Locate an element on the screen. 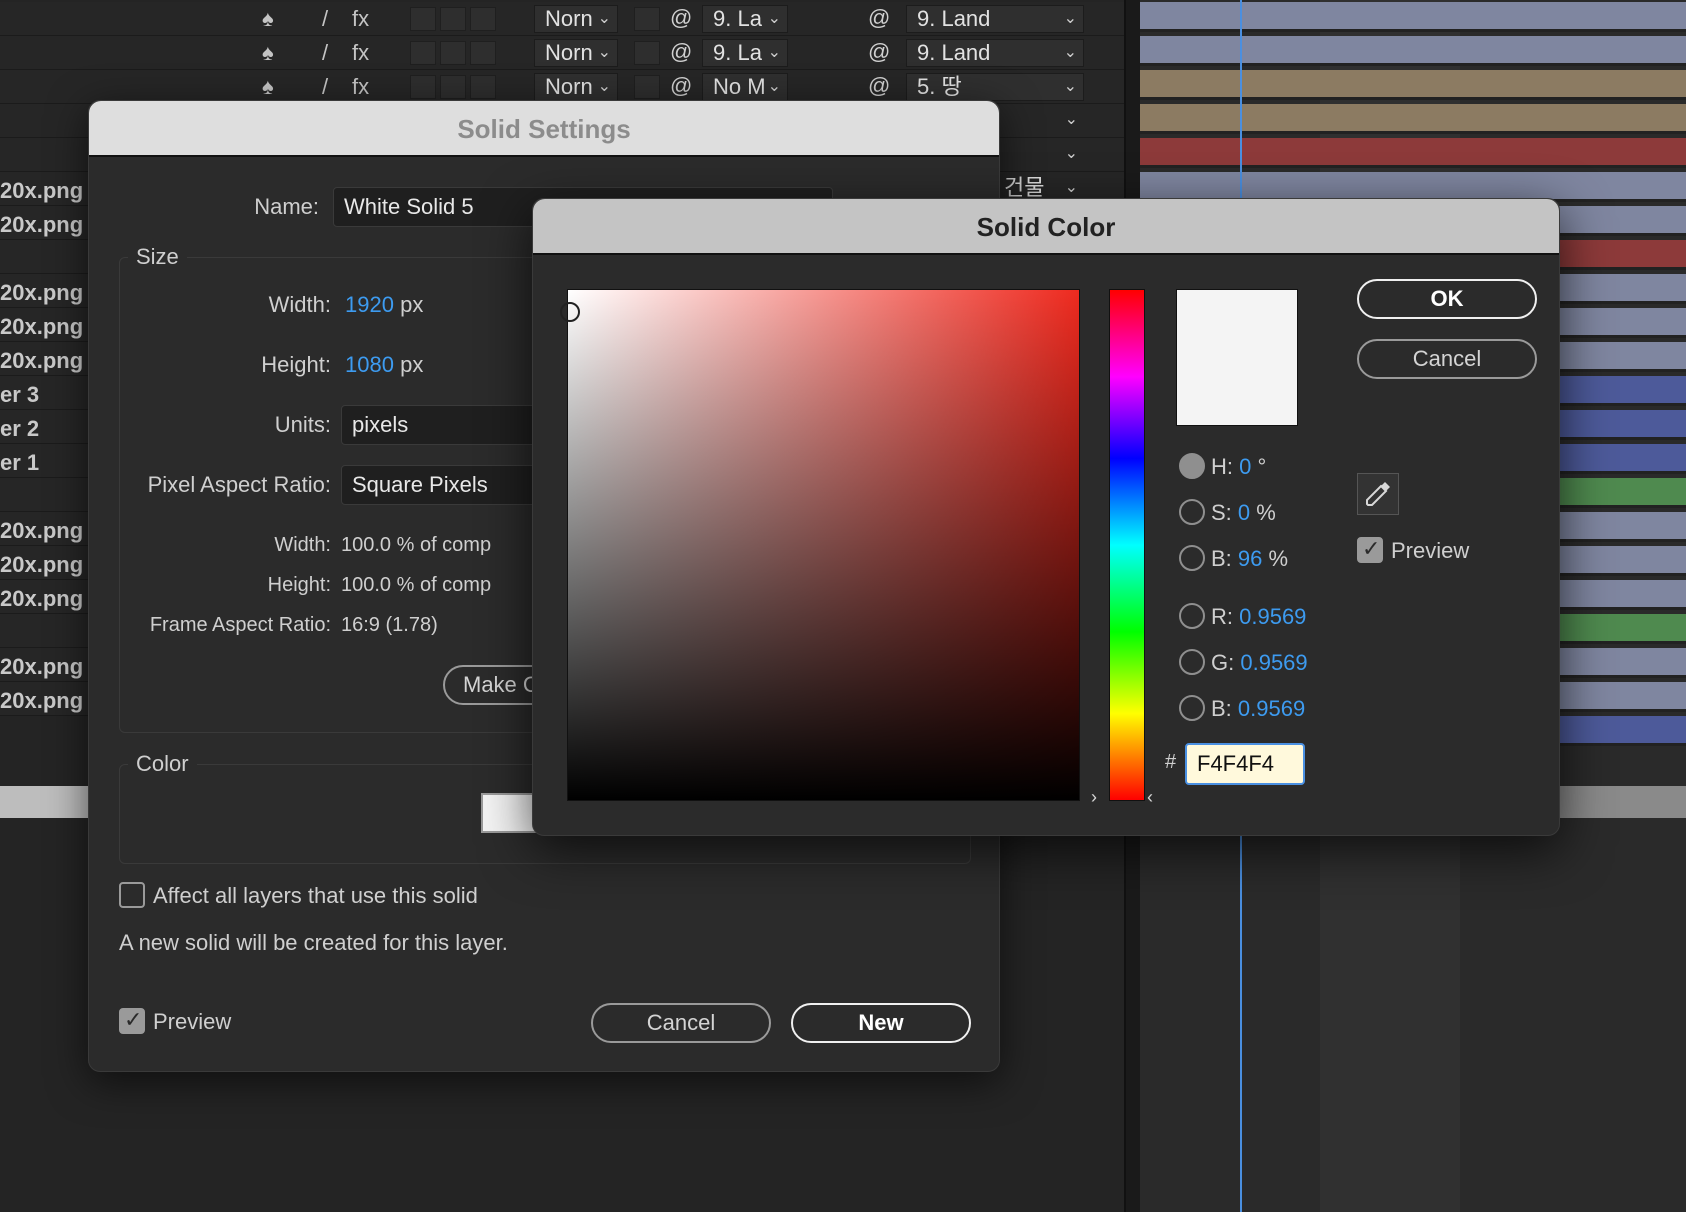  brightness-value: 96 is located at coordinates (1250, 558).